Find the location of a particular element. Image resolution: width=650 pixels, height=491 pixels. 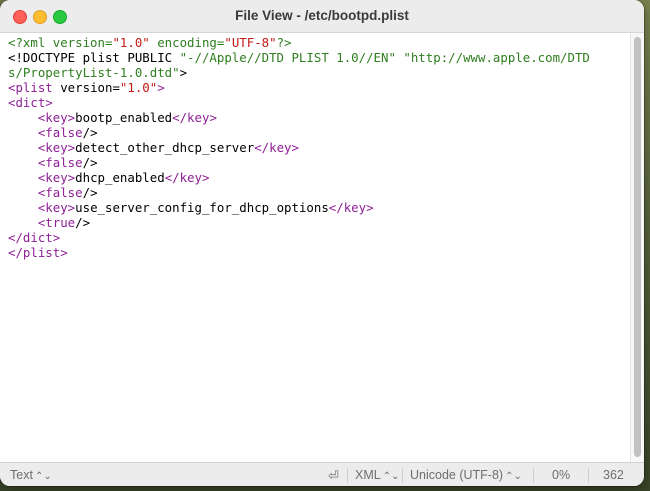

code-token: <dict> is located at coordinates (30, 102).